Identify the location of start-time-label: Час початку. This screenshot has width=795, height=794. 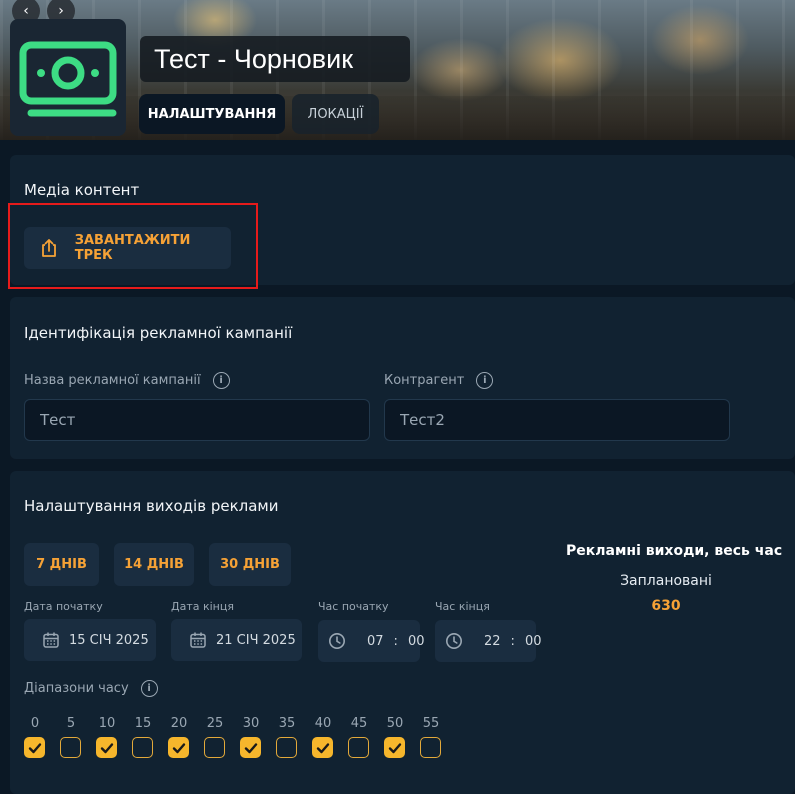
(353, 606).